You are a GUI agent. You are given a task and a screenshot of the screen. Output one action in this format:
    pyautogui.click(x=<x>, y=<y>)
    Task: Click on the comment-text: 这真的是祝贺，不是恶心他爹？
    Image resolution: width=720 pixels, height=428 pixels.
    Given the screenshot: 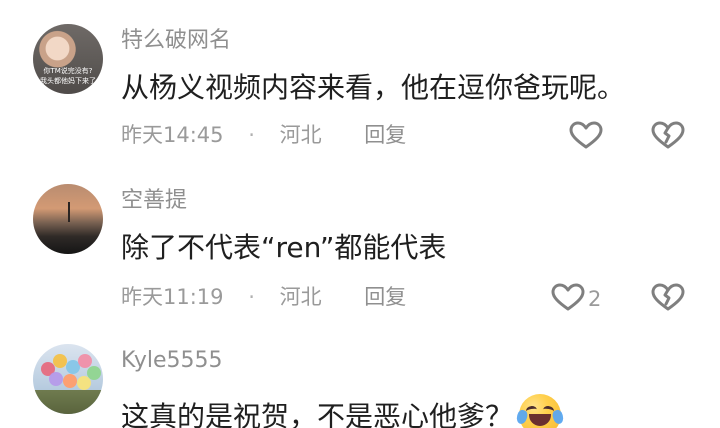 What is the action you would take?
    pyautogui.click(x=317, y=414)
    